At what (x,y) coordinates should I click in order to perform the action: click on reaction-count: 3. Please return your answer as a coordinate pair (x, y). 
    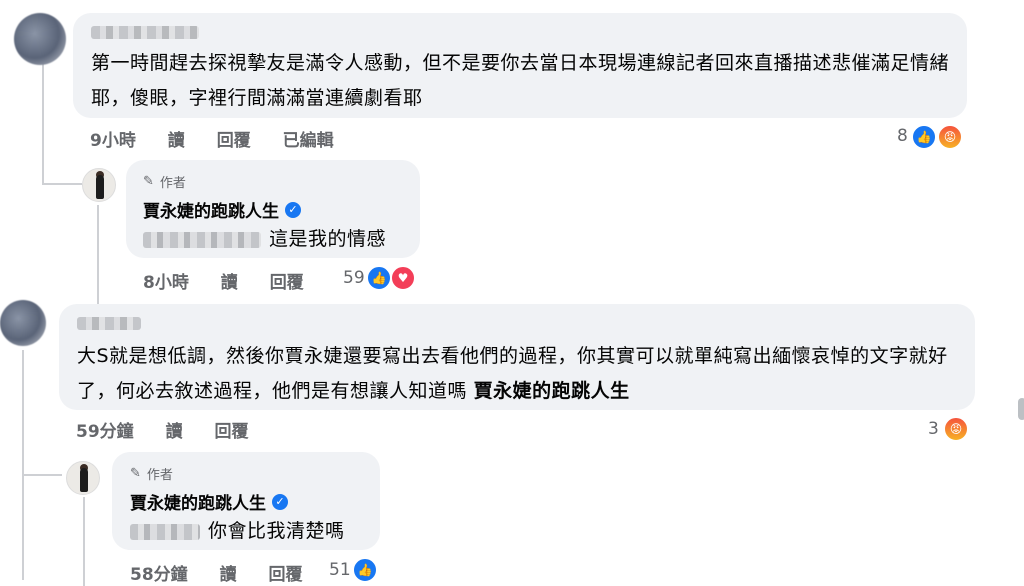
    Looking at the image, I should click on (933, 429).